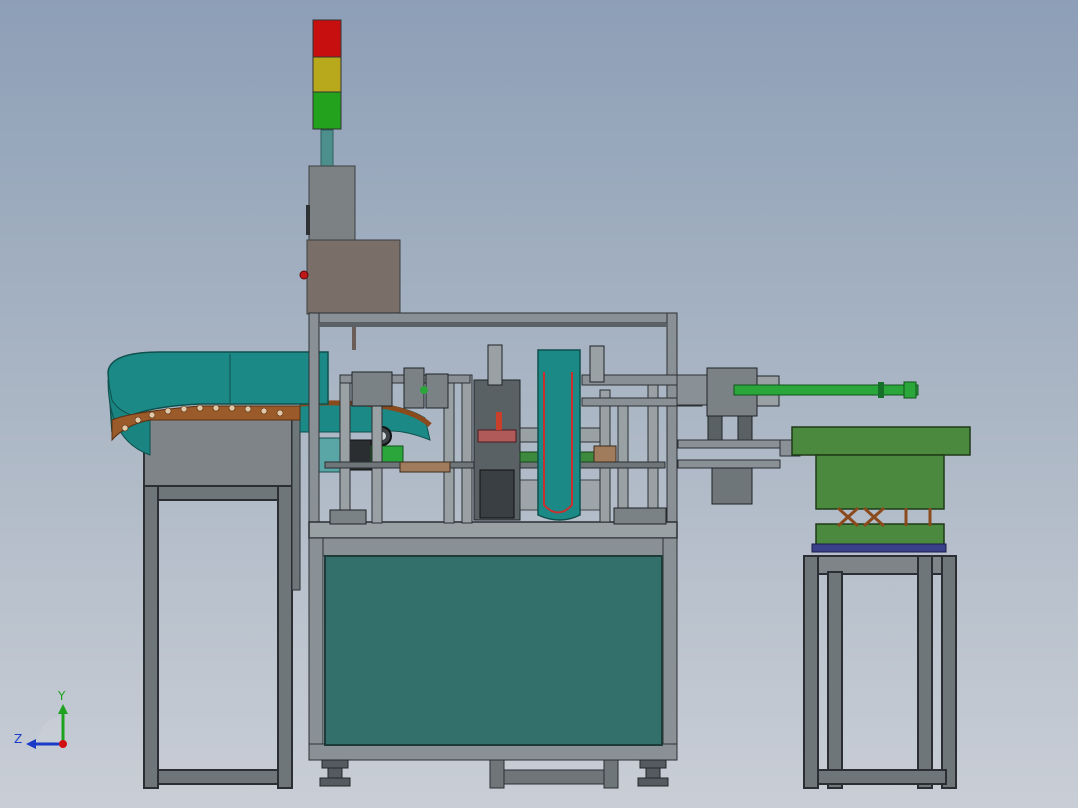  Describe the element at coordinates (327, 110) in the screenshot. I see `stack-light-green` at that location.